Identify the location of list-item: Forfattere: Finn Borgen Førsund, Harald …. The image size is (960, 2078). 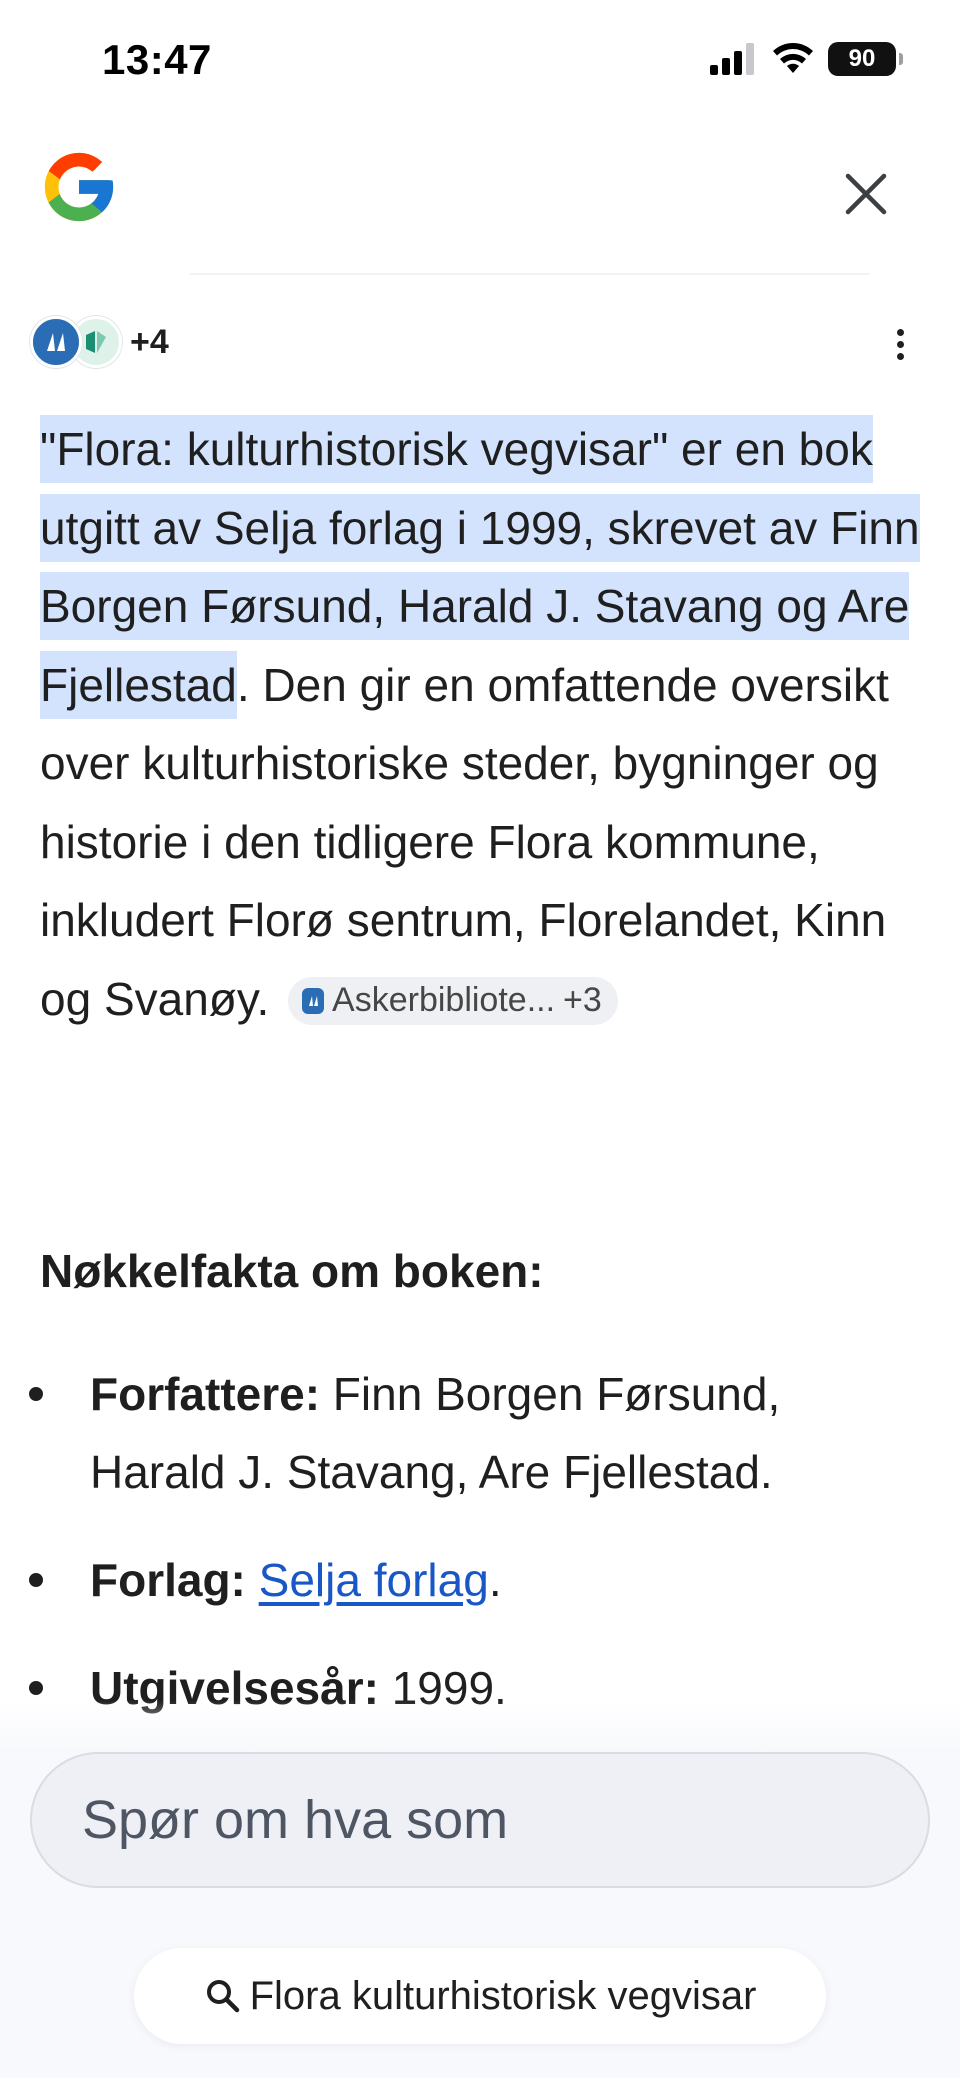
(480, 1433).